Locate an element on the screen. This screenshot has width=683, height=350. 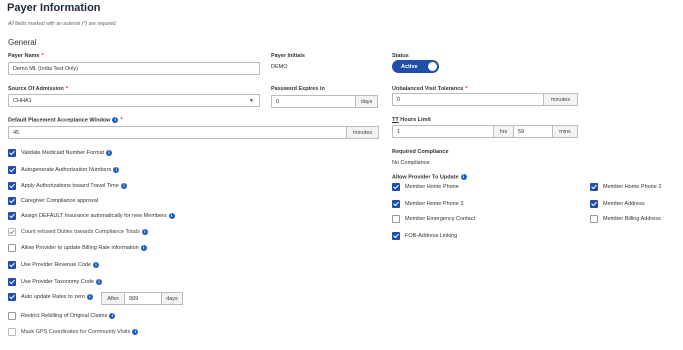
default-placement-input: 45 is located at coordinates (177, 132).